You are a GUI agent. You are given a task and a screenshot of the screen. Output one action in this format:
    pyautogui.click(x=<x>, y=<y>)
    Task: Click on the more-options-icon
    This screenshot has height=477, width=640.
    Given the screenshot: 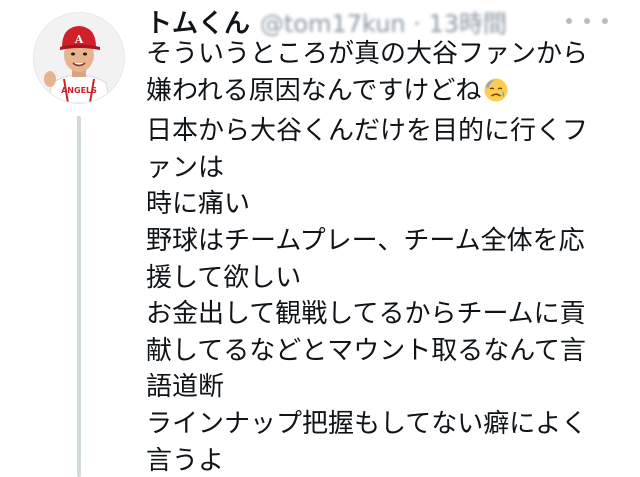 What is the action you would take?
    pyautogui.click(x=587, y=21)
    